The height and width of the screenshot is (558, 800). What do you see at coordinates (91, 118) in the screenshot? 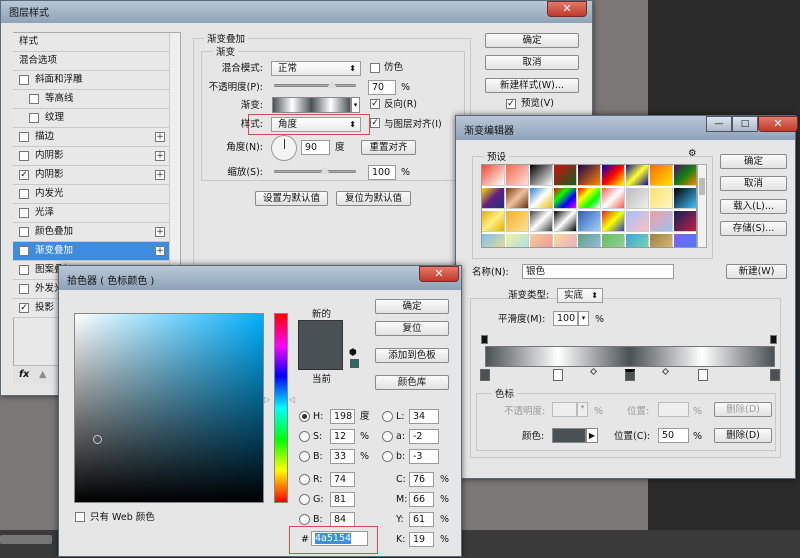
I see `style-list-item: 纹理` at bounding box center [91, 118].